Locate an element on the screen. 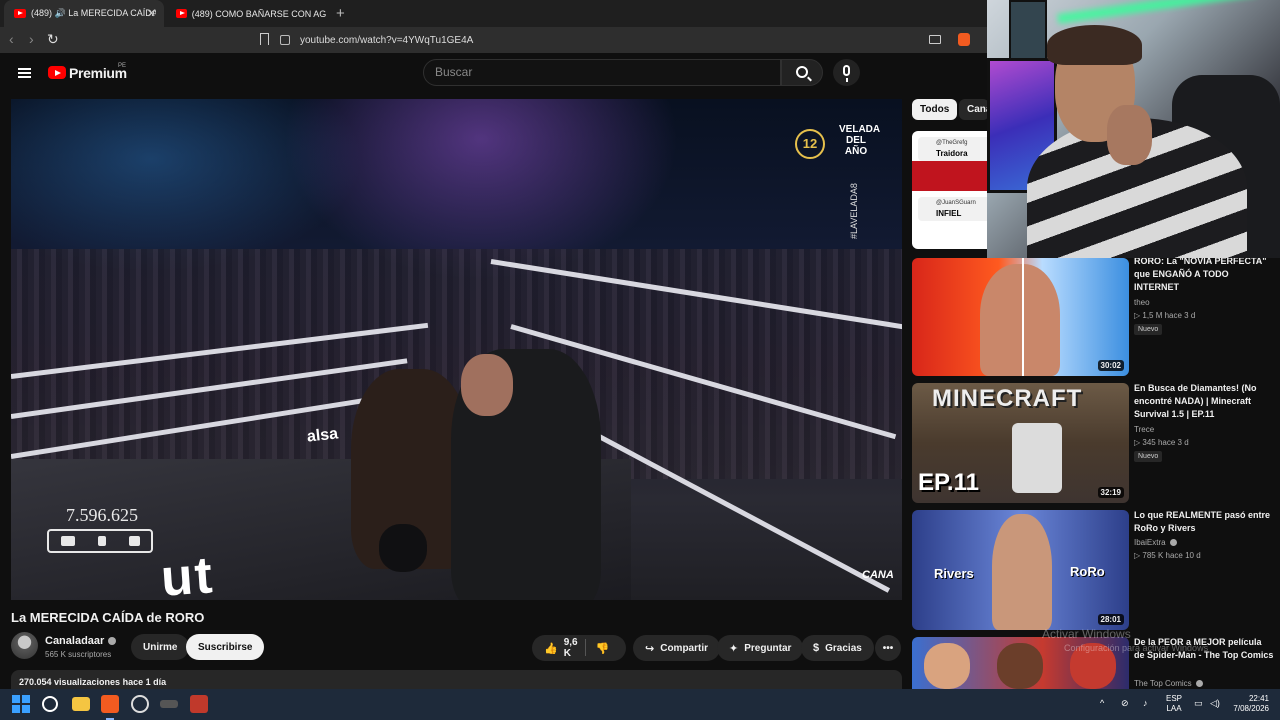 This screenshot has height=720, width=1280. volume-icon: ◁) is located at coordinates (1215, 703).